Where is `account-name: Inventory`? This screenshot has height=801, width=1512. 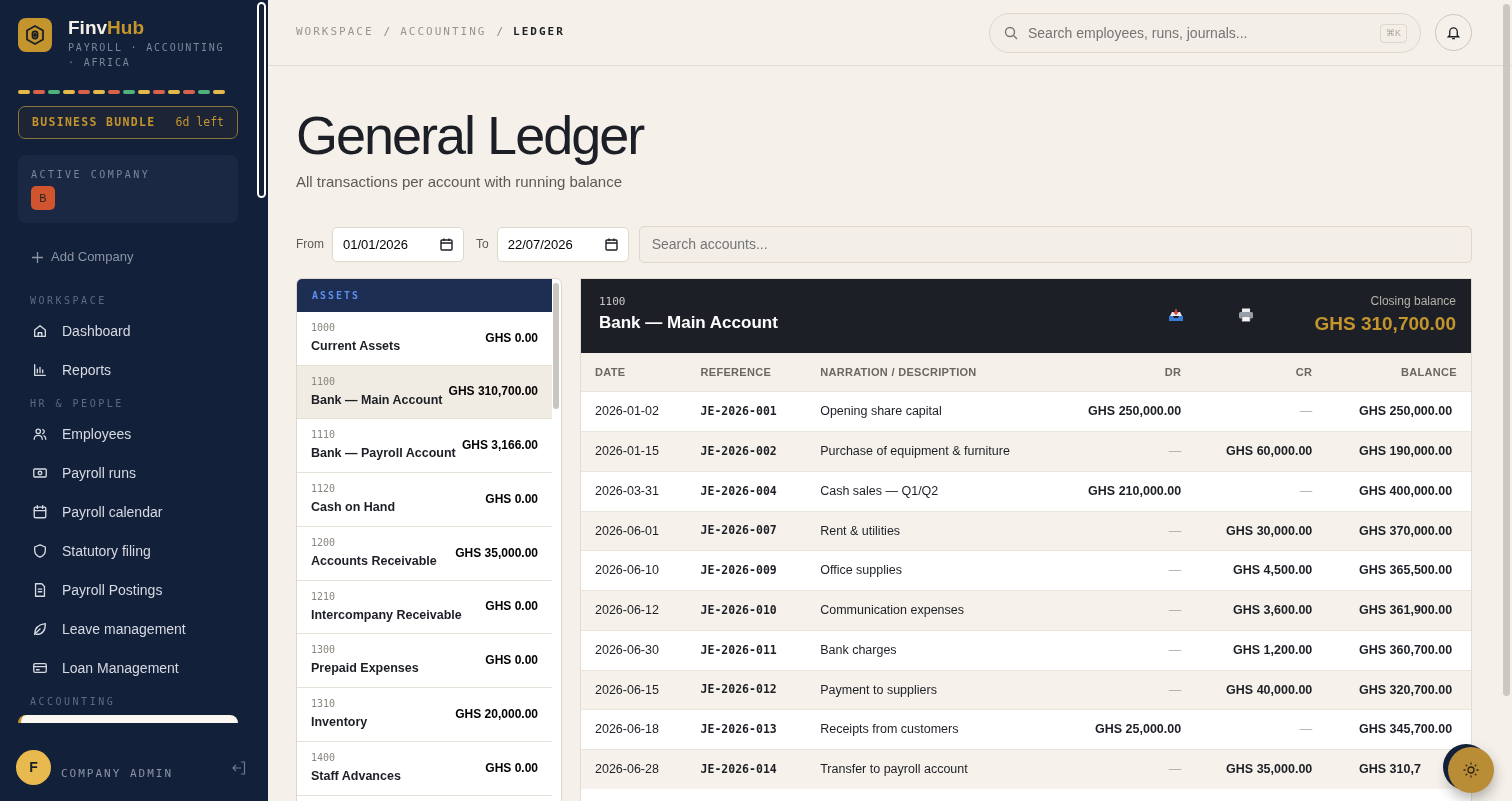
account-name: Inventory is located at coordinates (339, 723).